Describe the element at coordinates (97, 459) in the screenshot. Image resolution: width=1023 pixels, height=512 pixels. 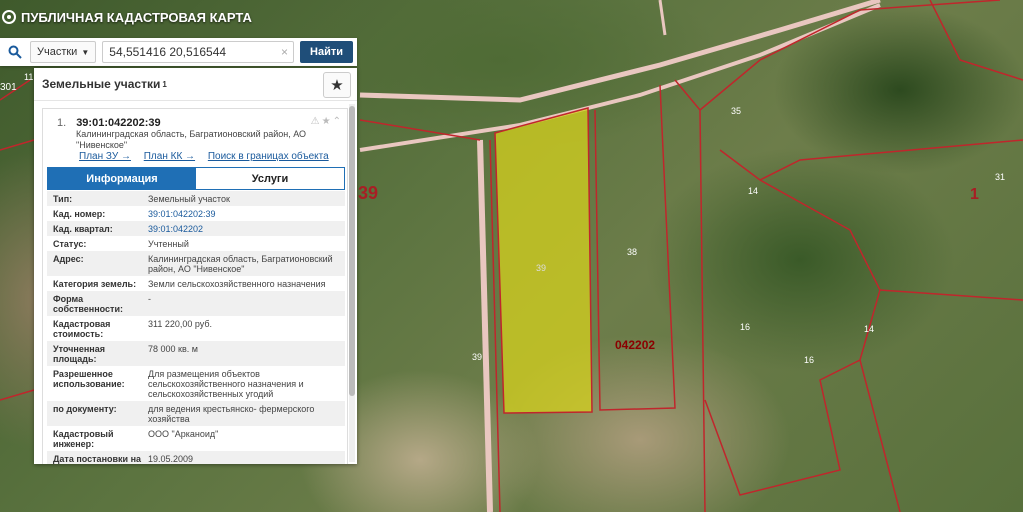
I see `info-key: Дата постановки на учет:` at that location.